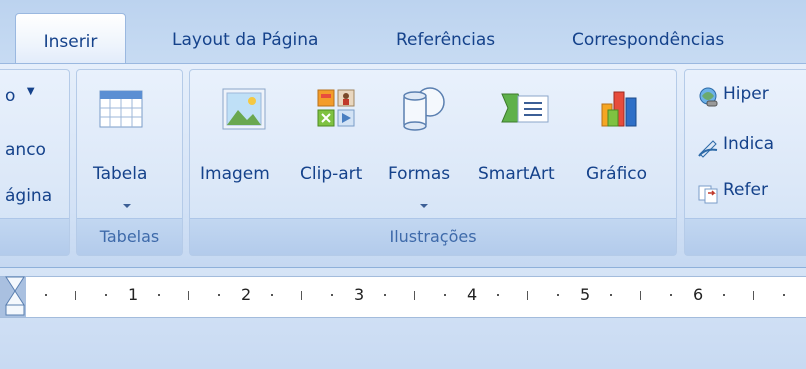 This screenshot has height=369, width=806. What do you see at coordinates (10, 96) in the screenshot?
I see `folha-de-rosto-label: o` at bounding box center [10, 96].